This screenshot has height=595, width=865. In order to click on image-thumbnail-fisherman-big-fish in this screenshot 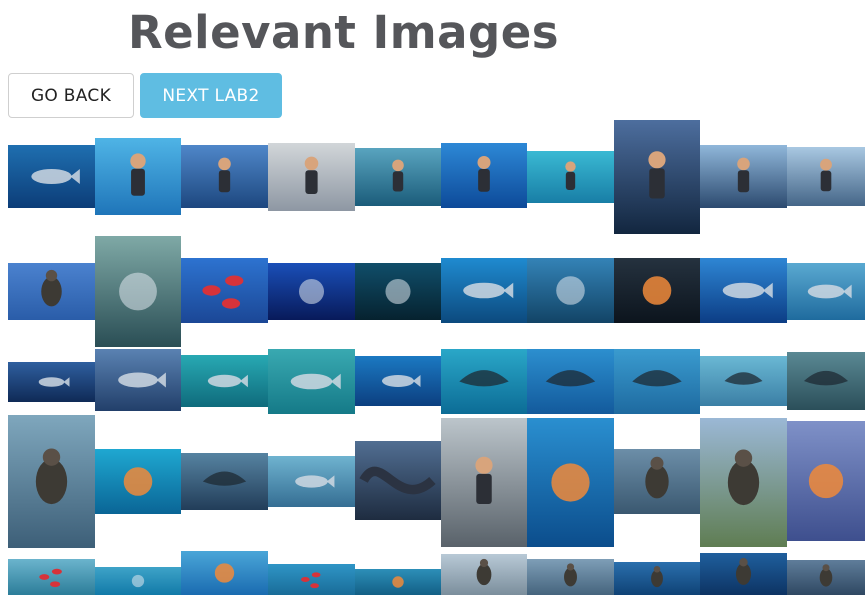, I will do `click(826, 176)`.